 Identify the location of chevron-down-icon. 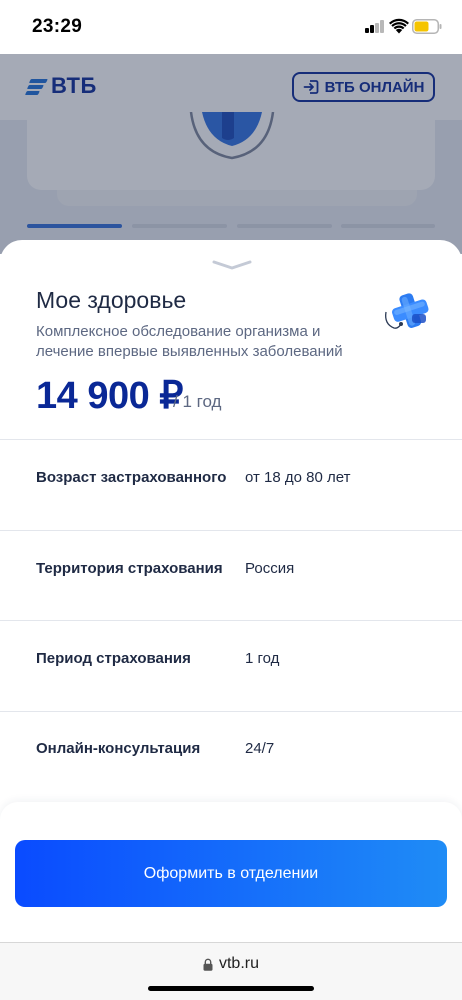
(232, 265).